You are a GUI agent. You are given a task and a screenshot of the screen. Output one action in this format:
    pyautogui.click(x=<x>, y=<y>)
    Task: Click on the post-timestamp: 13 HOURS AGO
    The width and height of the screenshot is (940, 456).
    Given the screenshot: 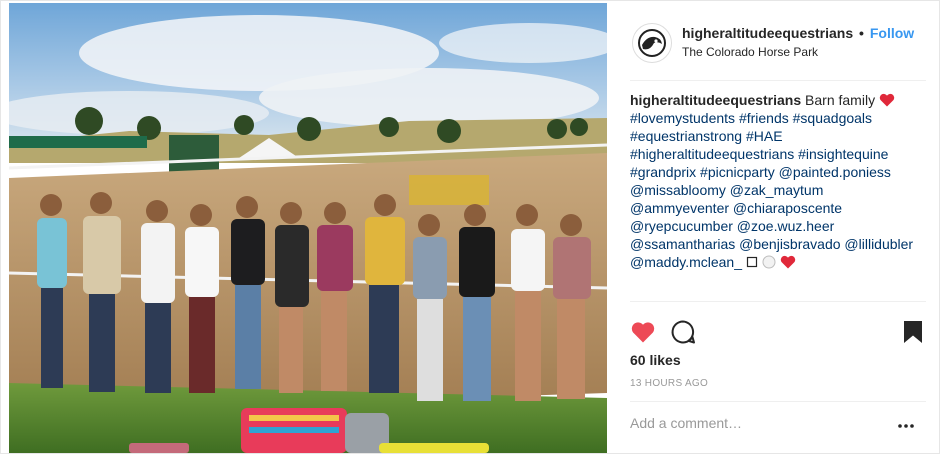 What is the action you would take?
    pyautogui.click(x=669, y=383)
    